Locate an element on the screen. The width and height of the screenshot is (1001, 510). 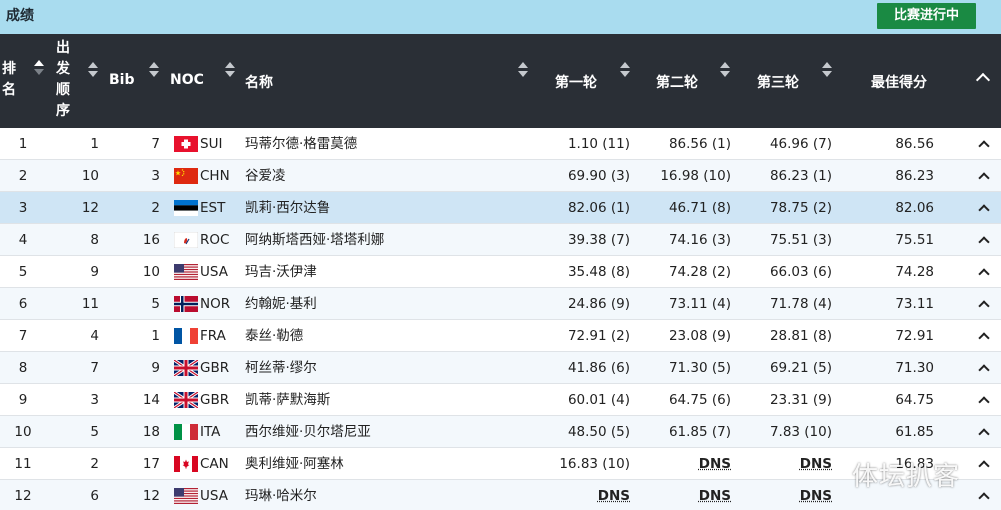
best-score-cell: 86.23 is located at coordinates (914, 176).